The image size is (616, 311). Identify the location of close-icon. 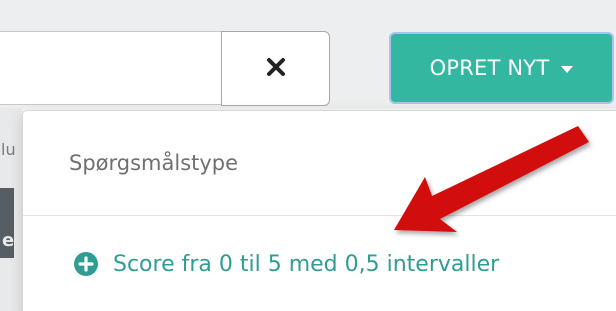
(276, 69).